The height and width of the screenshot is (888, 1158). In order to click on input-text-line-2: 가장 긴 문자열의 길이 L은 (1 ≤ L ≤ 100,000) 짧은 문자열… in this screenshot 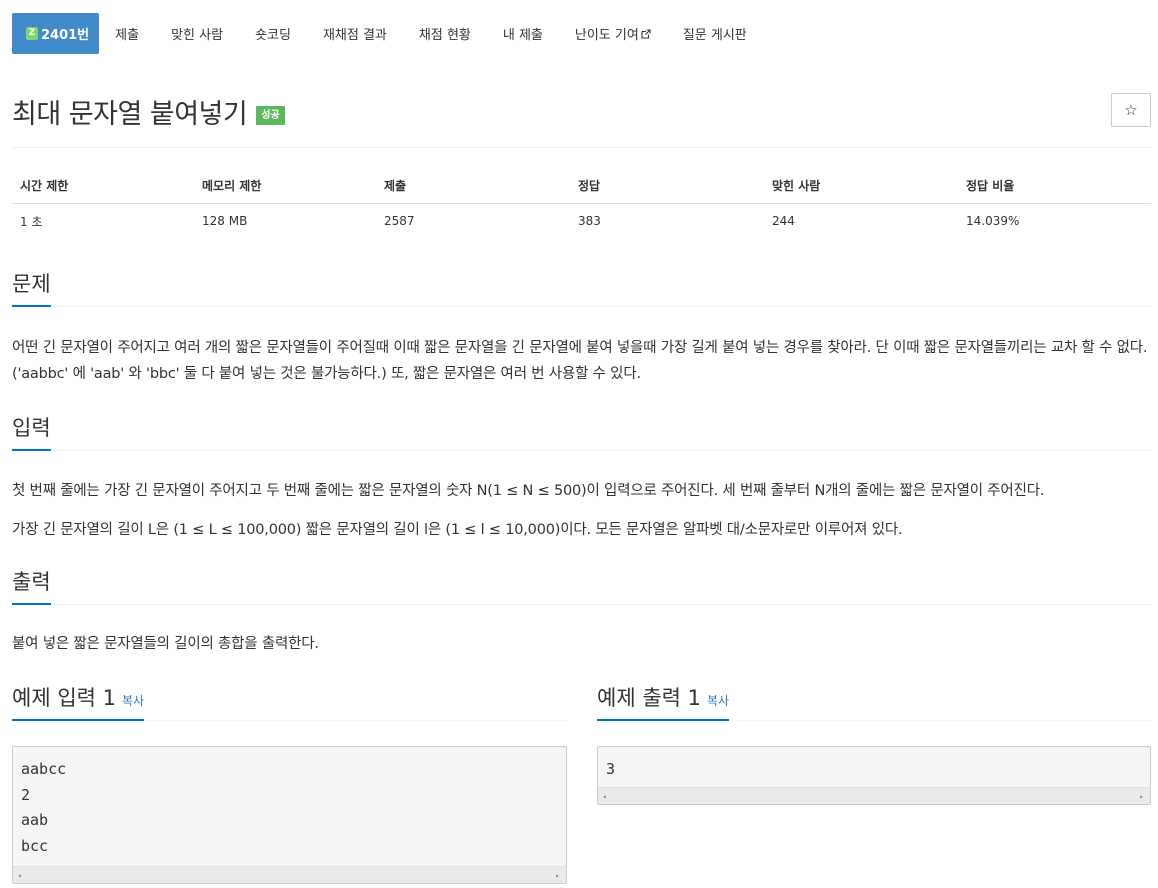, I will do `click(457, 530)`.